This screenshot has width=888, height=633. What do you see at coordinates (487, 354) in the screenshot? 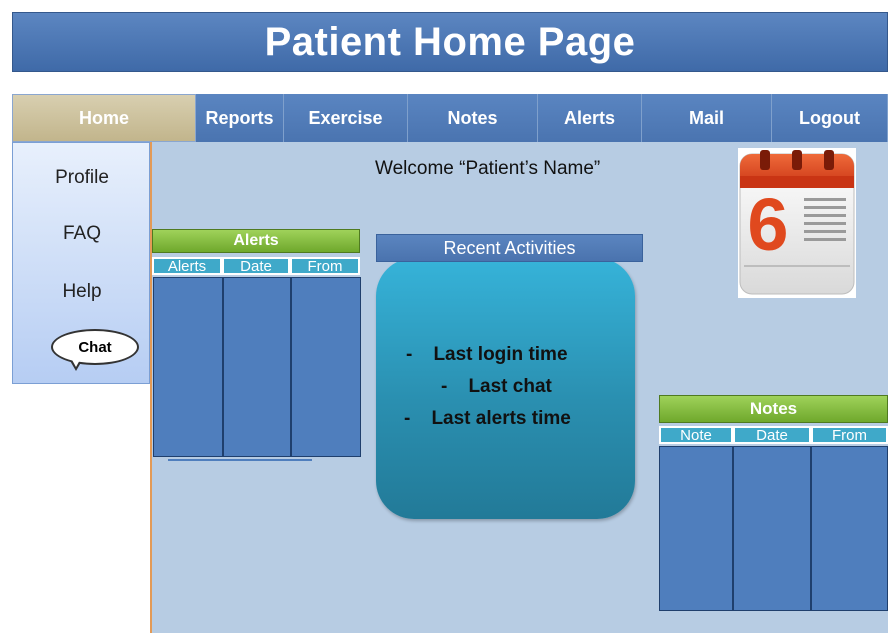
I see `activity-last-login: - Last login time` at bounding box center [487, 354].